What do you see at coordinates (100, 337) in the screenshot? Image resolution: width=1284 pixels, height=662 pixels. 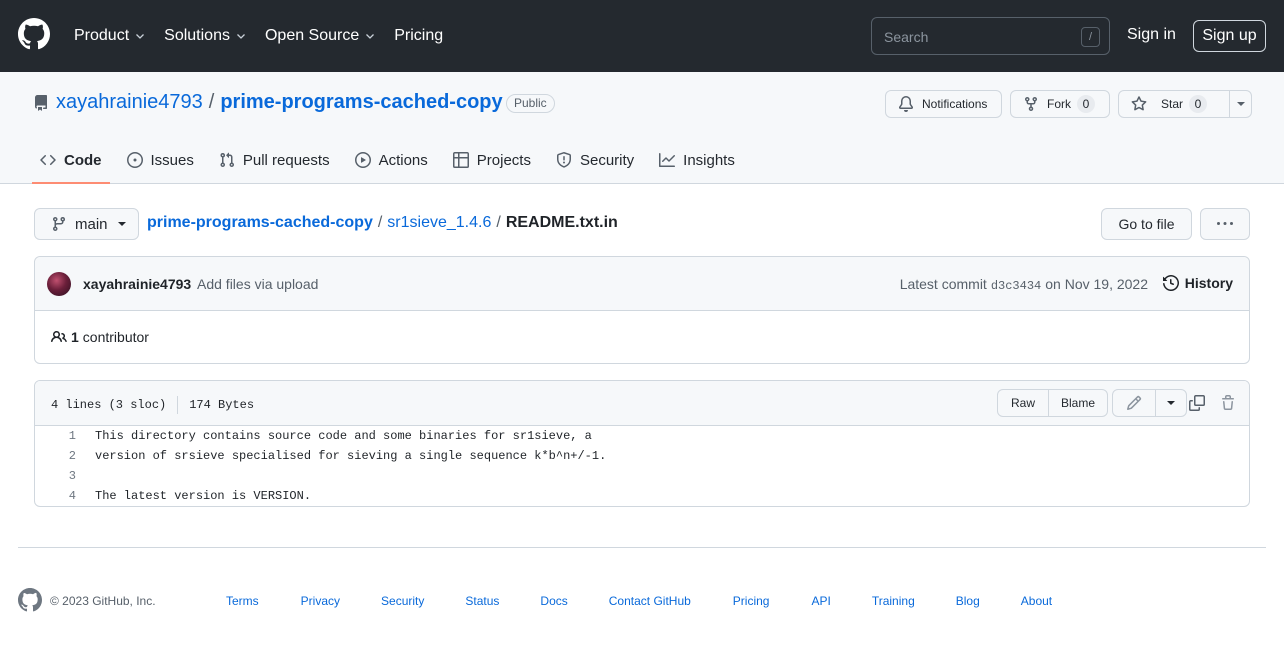 I see `contributors-link: 1 contributor` at bounding box center [100, 337].